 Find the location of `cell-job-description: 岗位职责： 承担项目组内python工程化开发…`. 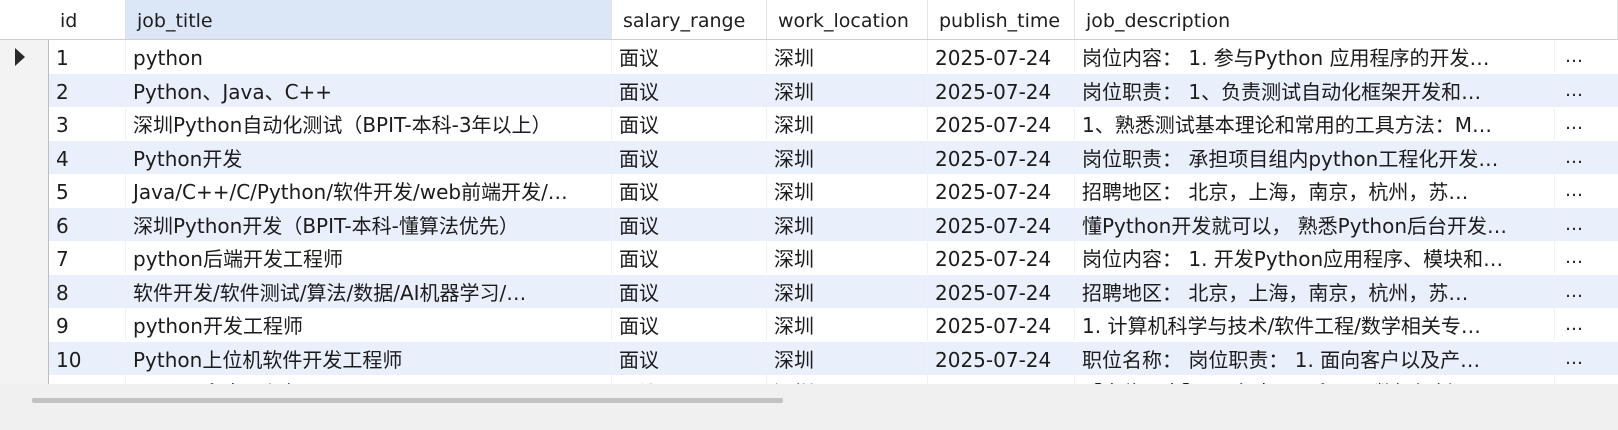

cell-job-description: 岗位职责： 承担项目组内python工程化开发… is located at coordinates (1315, 157).